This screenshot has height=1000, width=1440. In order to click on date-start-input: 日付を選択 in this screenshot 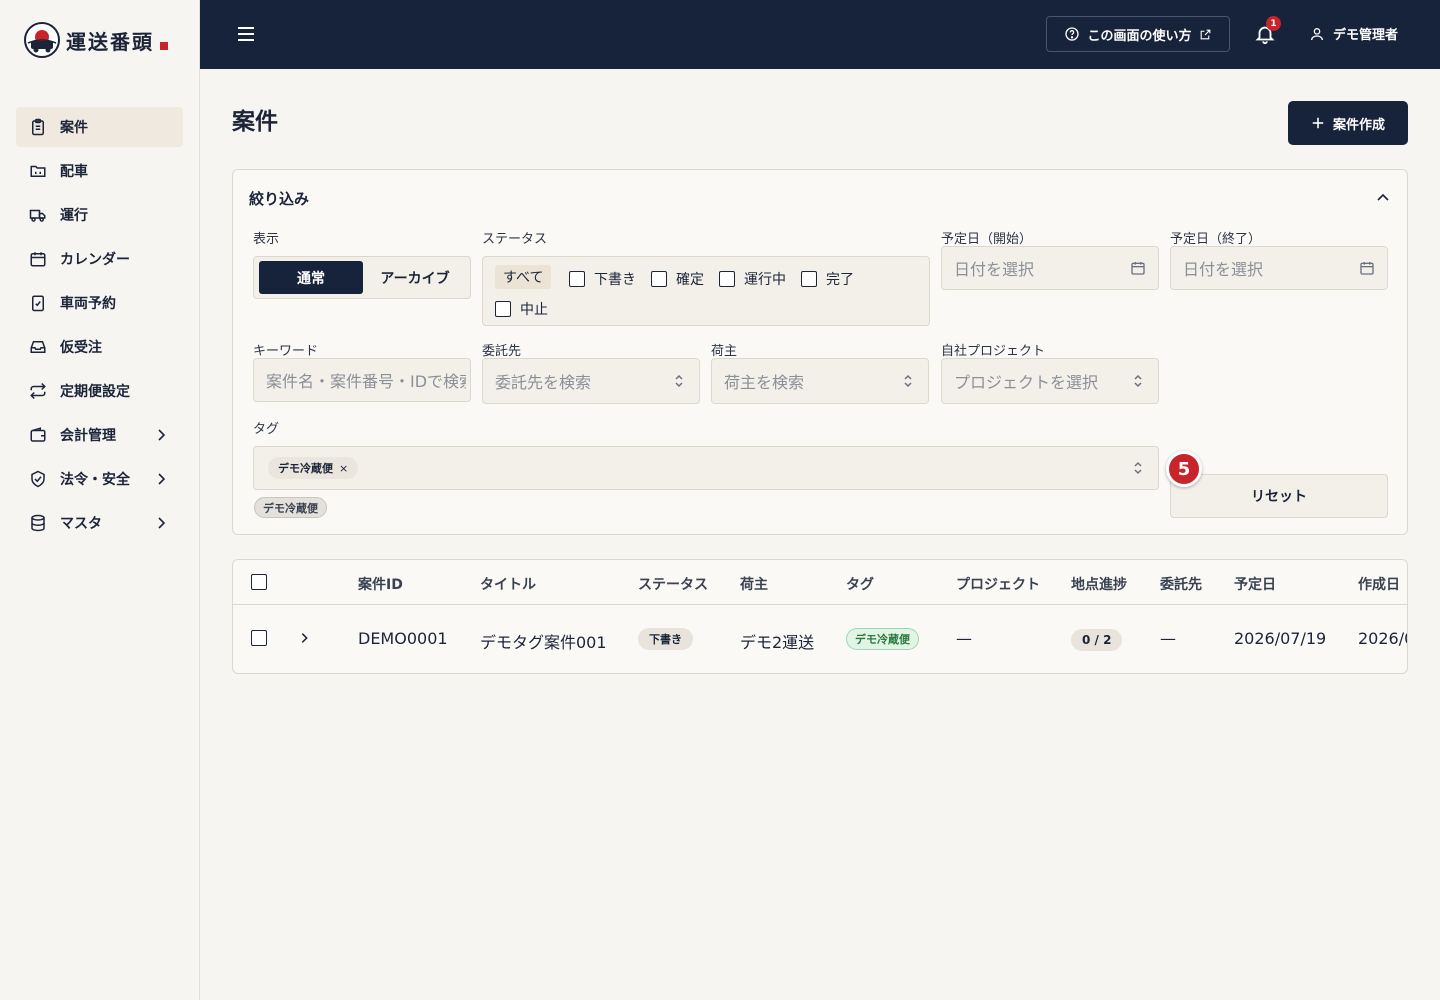, I will do `click(1050, 268)`.